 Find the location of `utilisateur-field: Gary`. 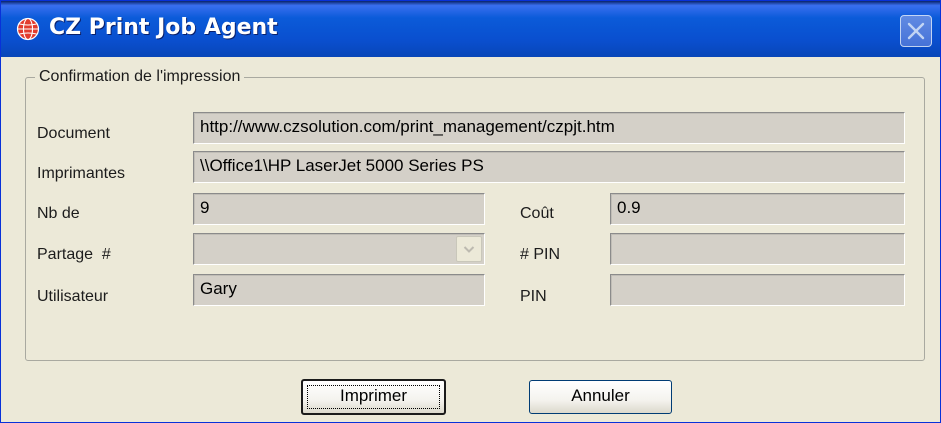

utilisateur-field: Gary is located at coordinates (339, 290).